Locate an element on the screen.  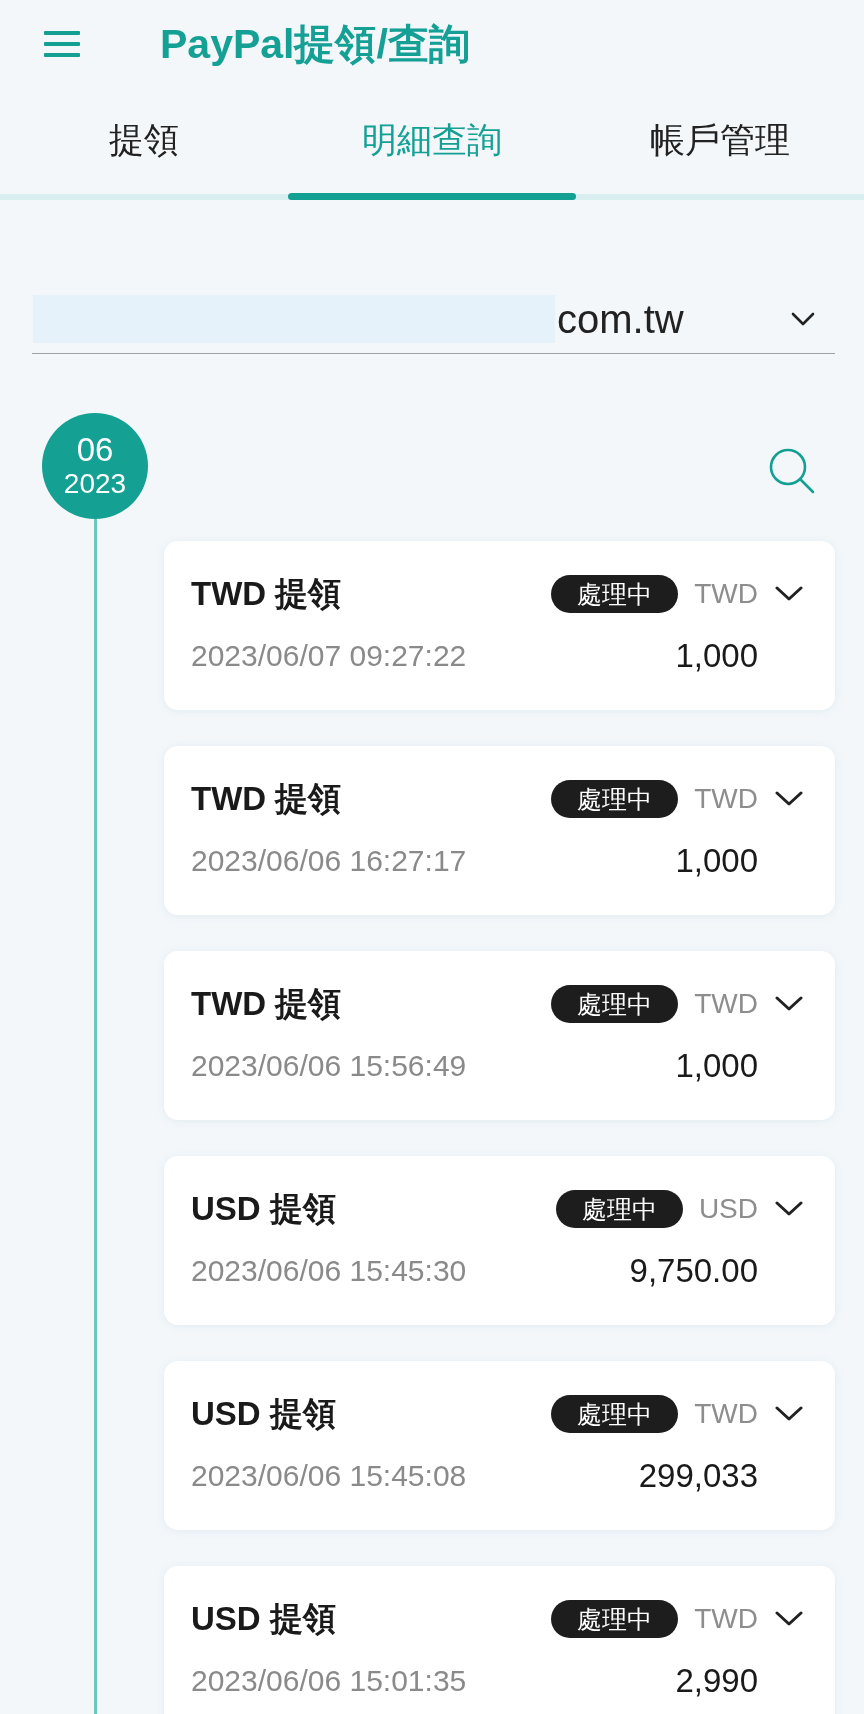
transaction-card: USD 提領 處理中 TWD 2023/06/06 15:45:08 299,033 is located at coordinates (499, 1445).